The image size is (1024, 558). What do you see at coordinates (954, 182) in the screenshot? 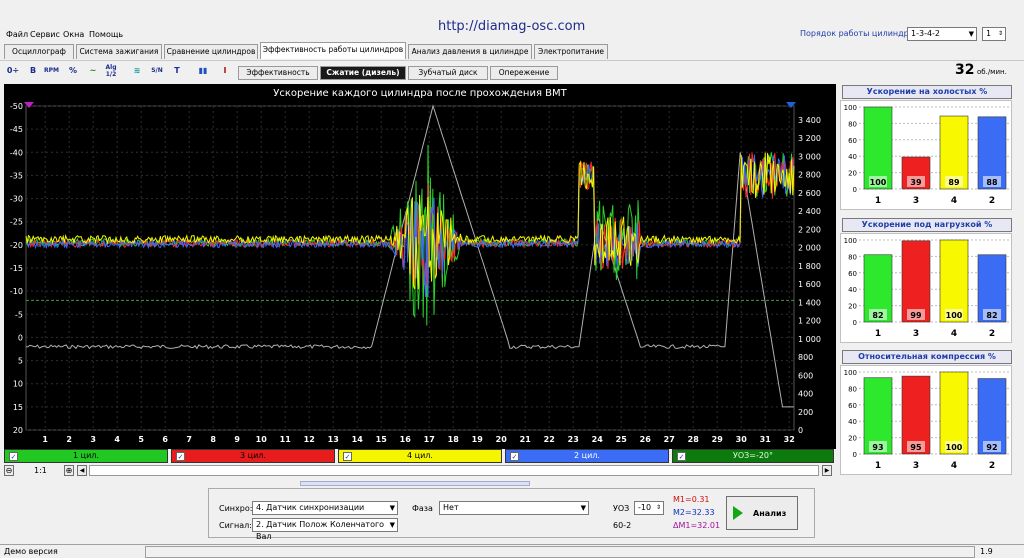
I see `bar-value-label: 89` at bounding box center [954, 182].